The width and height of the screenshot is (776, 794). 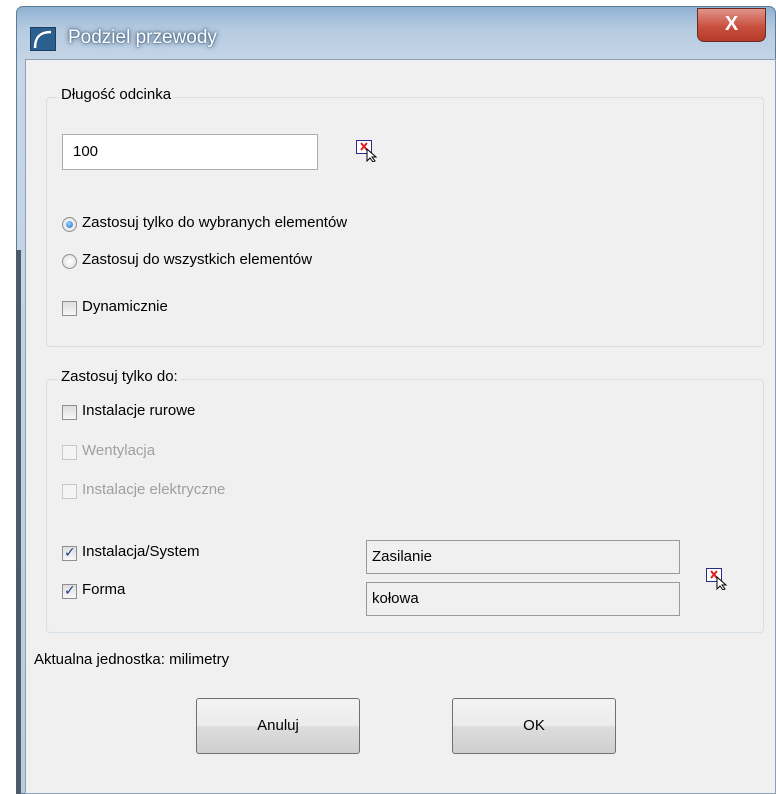 I want to click on shape-label: Forma, so click(x=103, y=589).